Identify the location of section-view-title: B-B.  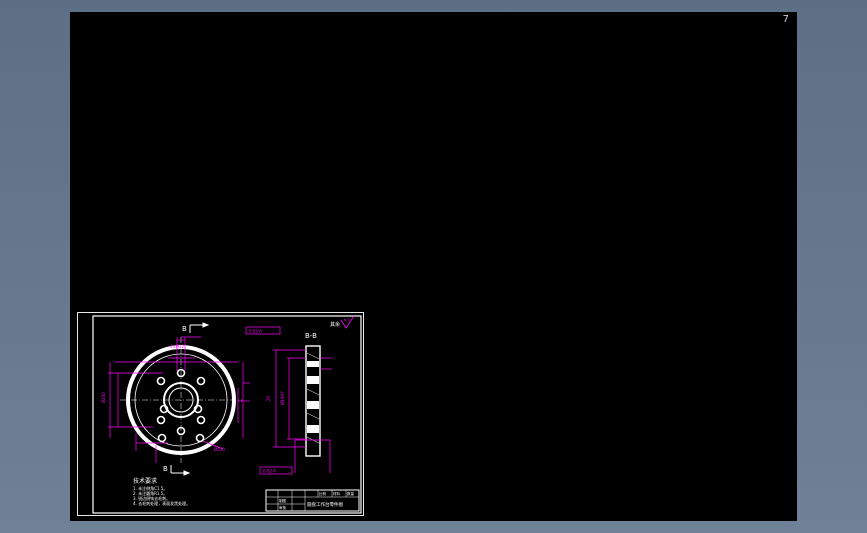
(311, 336).